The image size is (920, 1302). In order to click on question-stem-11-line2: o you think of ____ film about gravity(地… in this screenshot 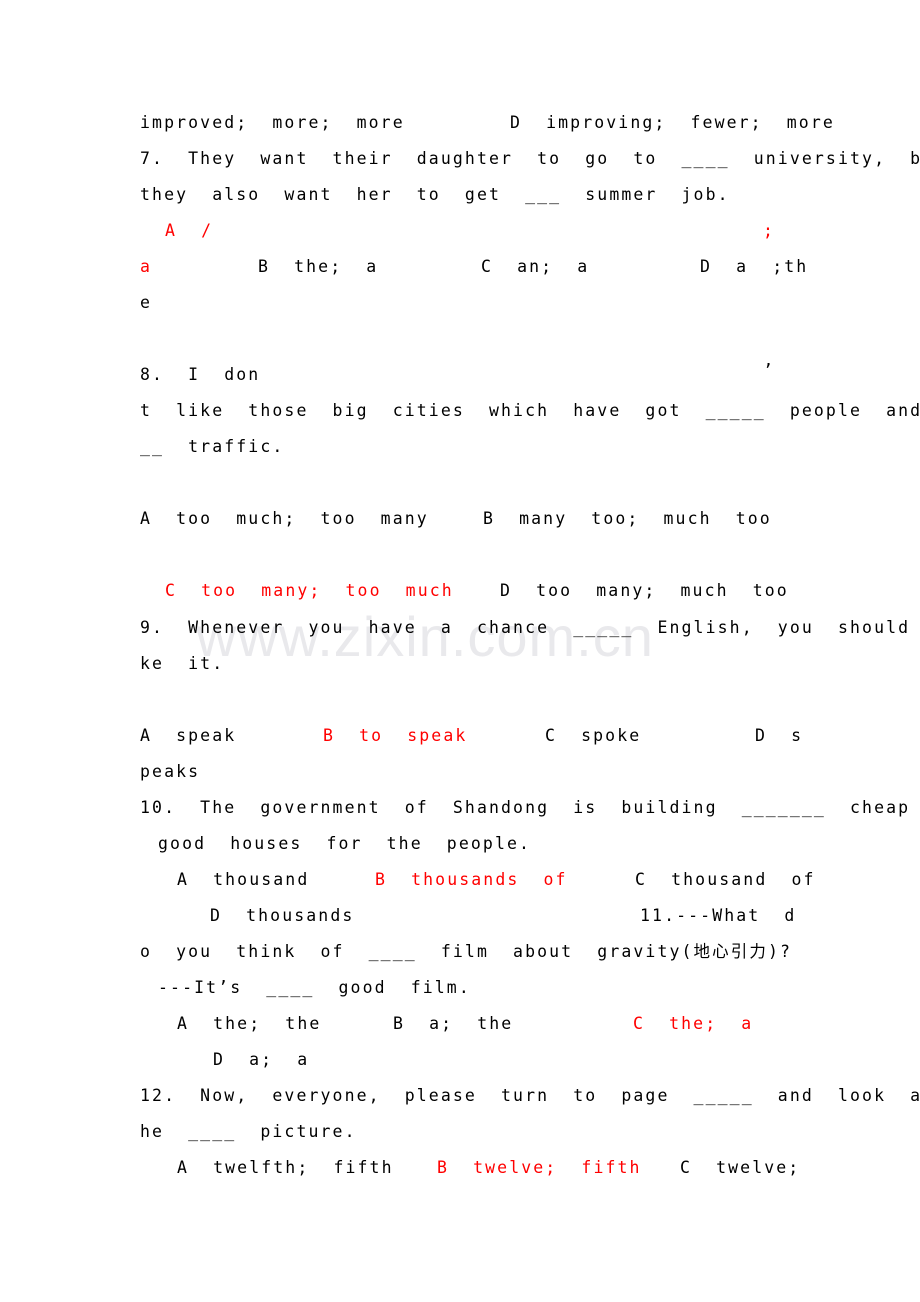, I will do `click(466, 951)`.